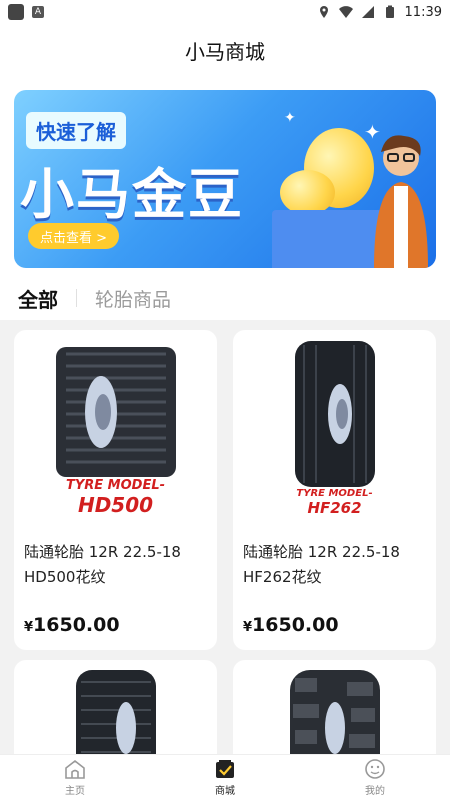  Describe the element at coordinates (345, 12) in the screenshot. I see `wifi-icon` at that location.